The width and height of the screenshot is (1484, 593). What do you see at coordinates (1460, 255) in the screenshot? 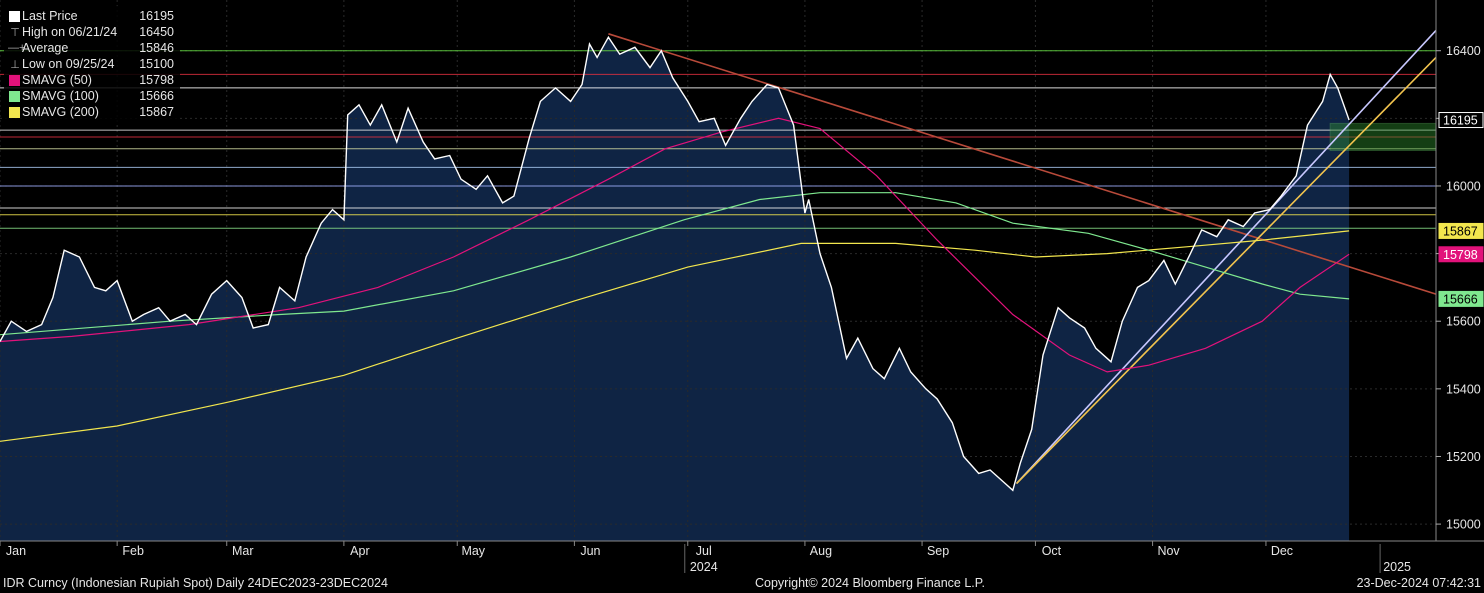
I see `price-label: 15798` at bounding box center [1460, 255].